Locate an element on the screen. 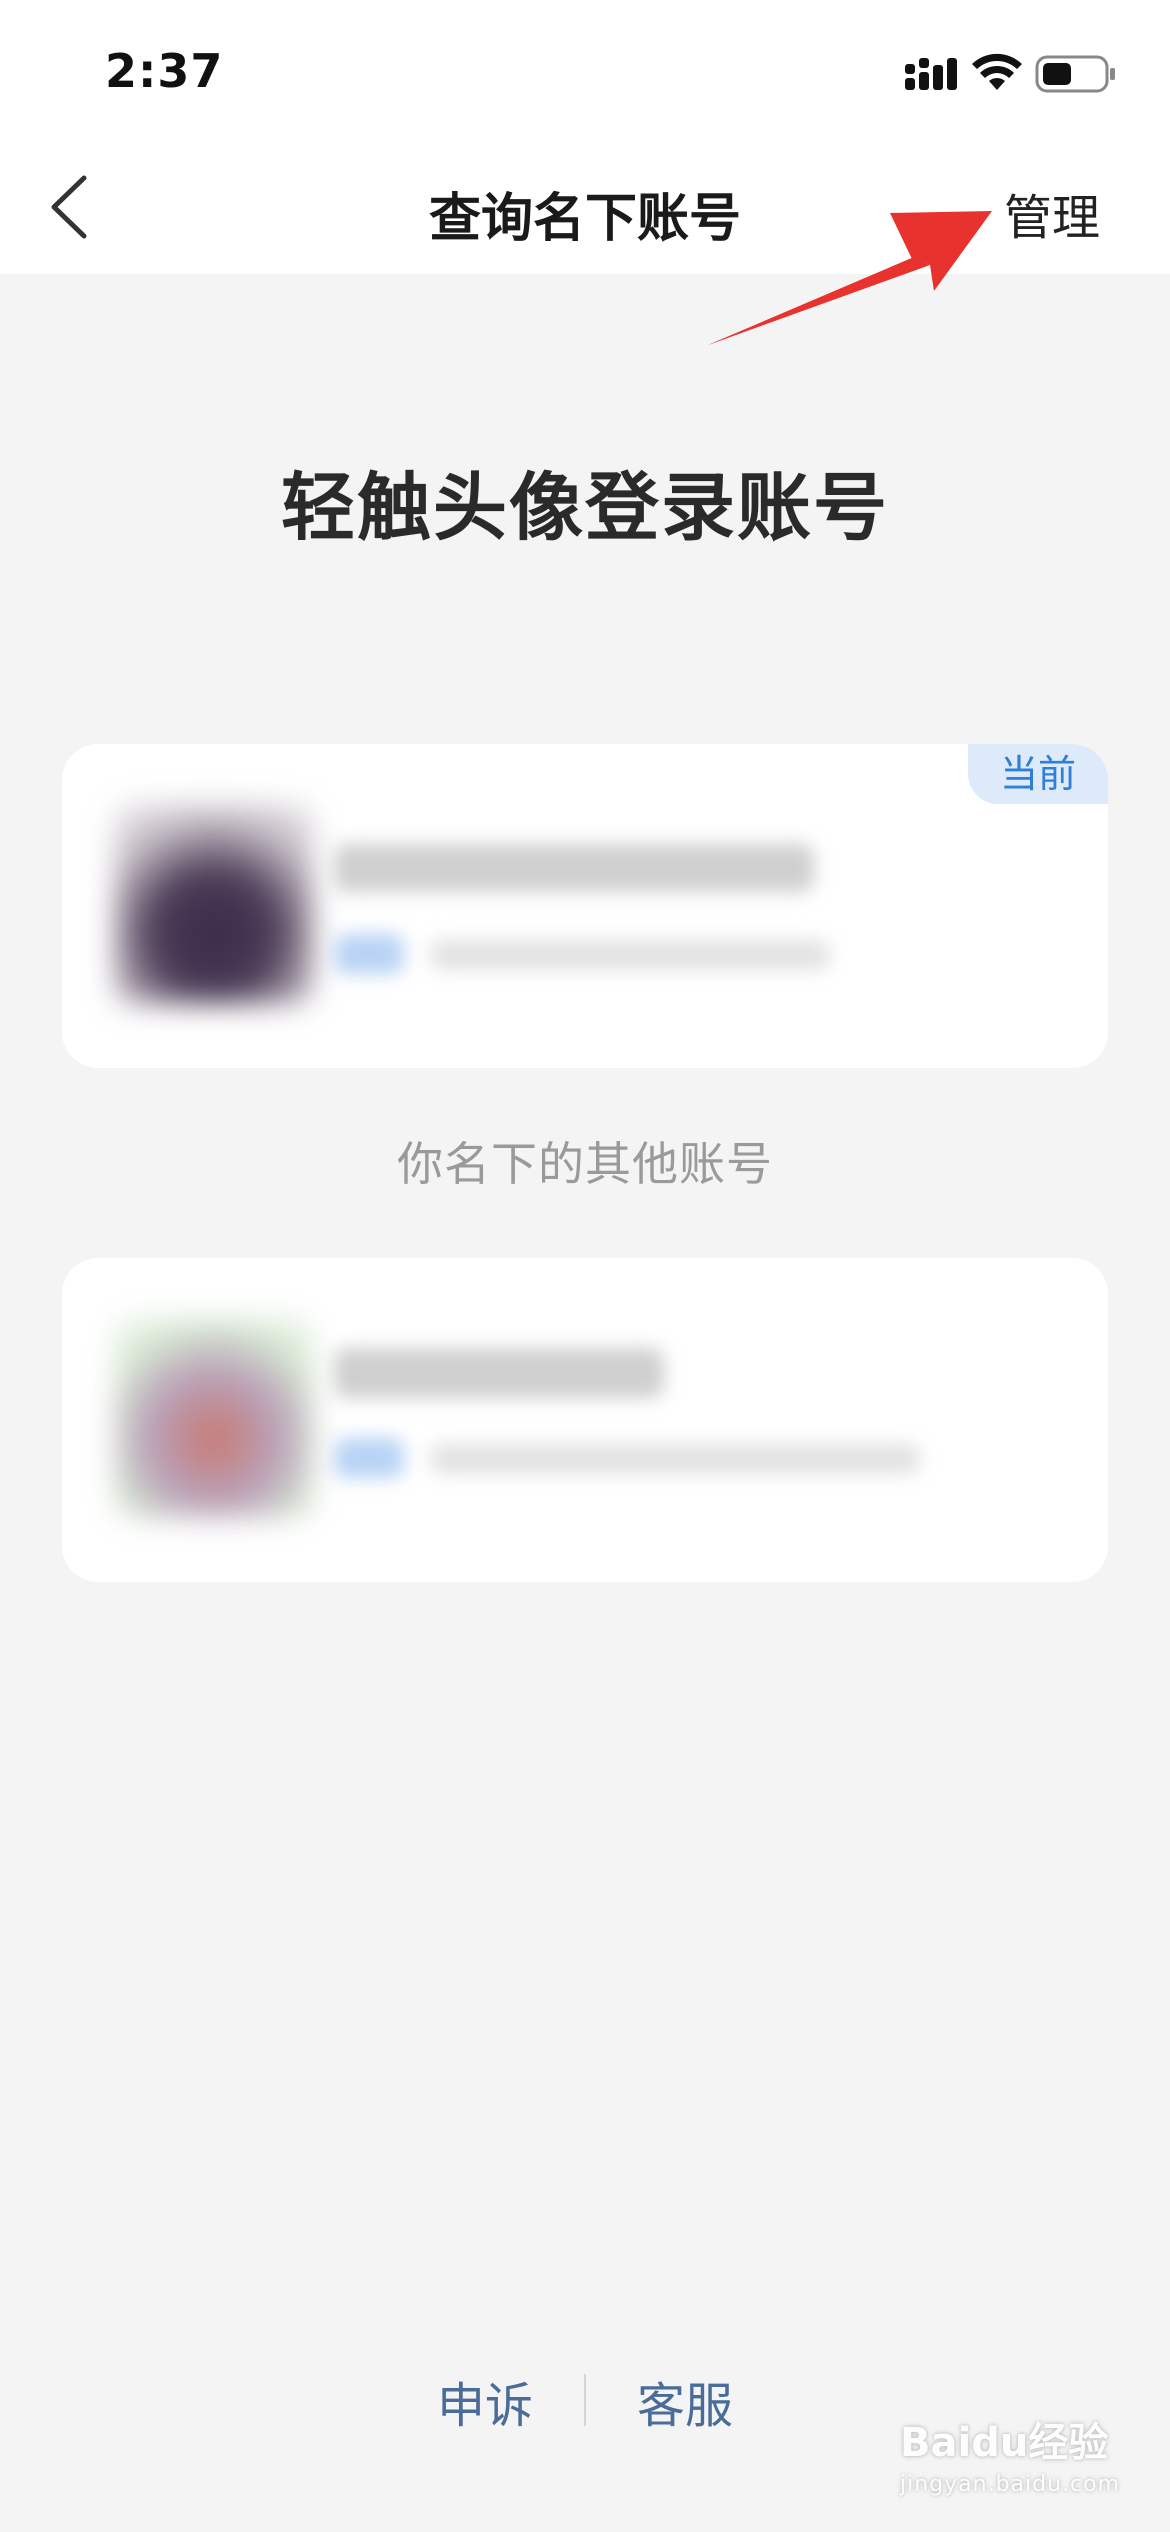 This screenshot has height=2532, width=1170. battery-icon is located at coordinates (1075, 74).